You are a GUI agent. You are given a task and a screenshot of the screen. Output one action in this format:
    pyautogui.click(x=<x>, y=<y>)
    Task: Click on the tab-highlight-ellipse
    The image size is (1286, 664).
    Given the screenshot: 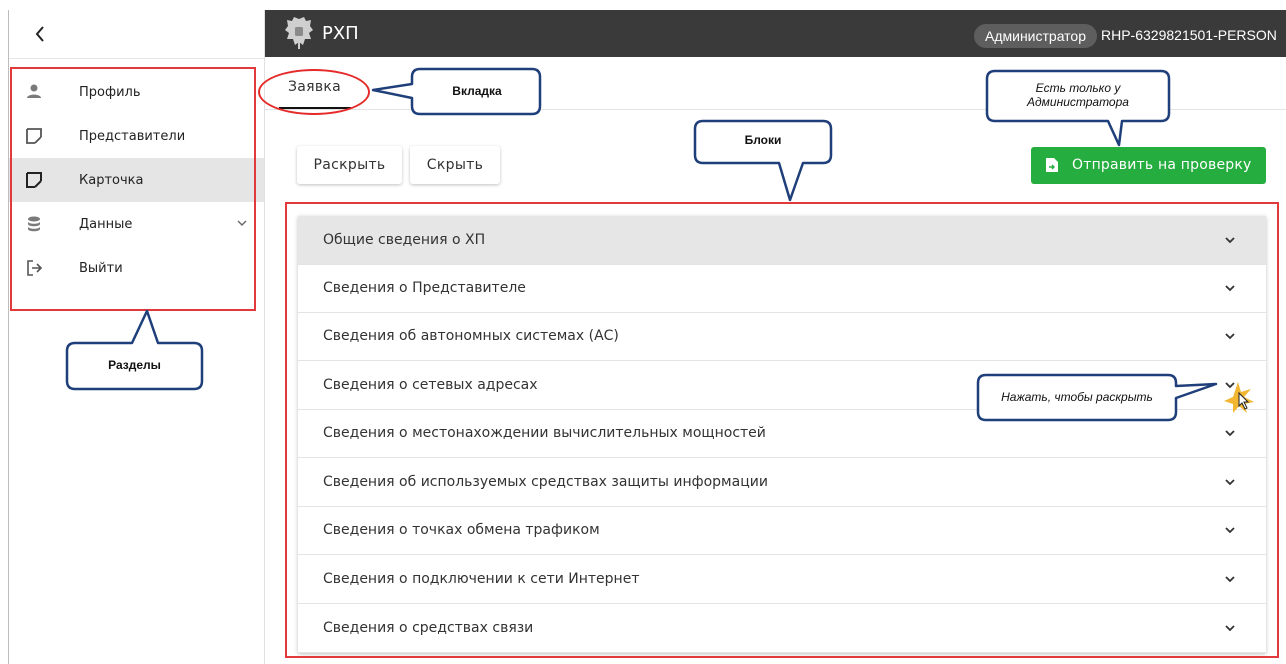 What is the action you would take?
    pyautogui.click(x=314, y=92)
    